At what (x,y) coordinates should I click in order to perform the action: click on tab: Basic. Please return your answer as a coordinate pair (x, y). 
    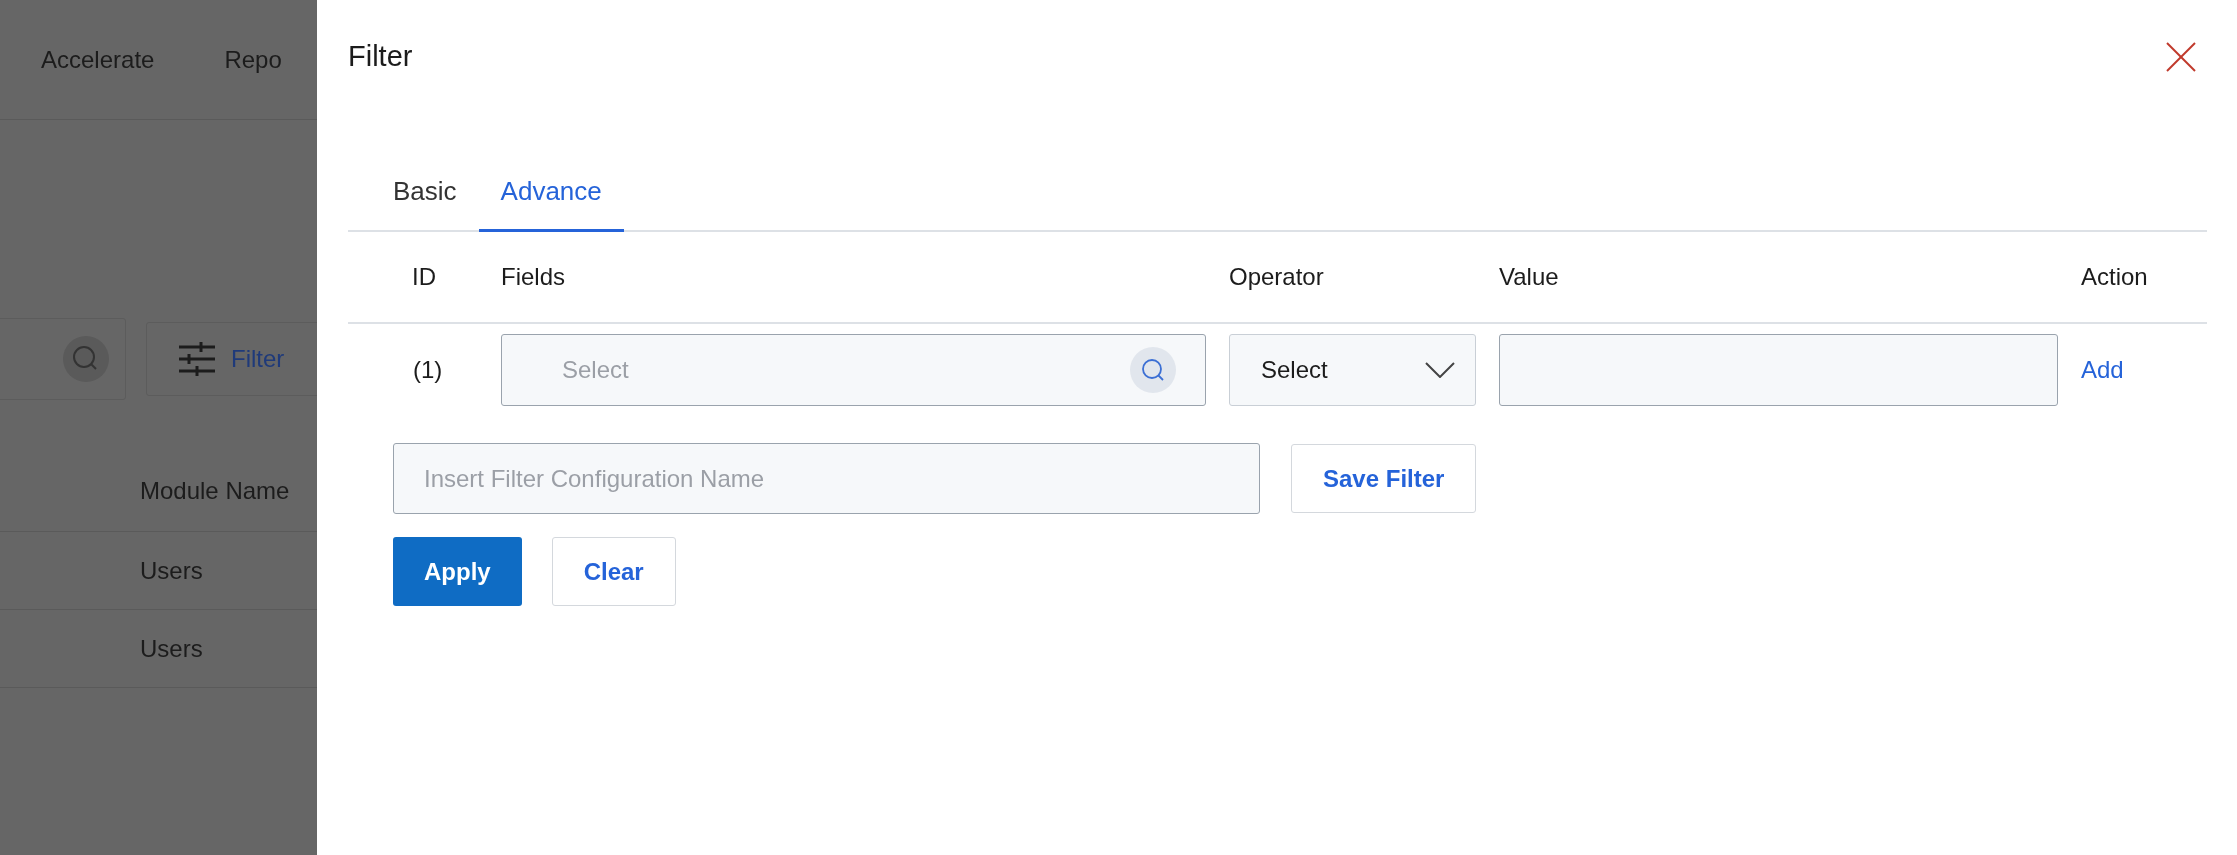
    Looking at the image, I should click on (425, 192).